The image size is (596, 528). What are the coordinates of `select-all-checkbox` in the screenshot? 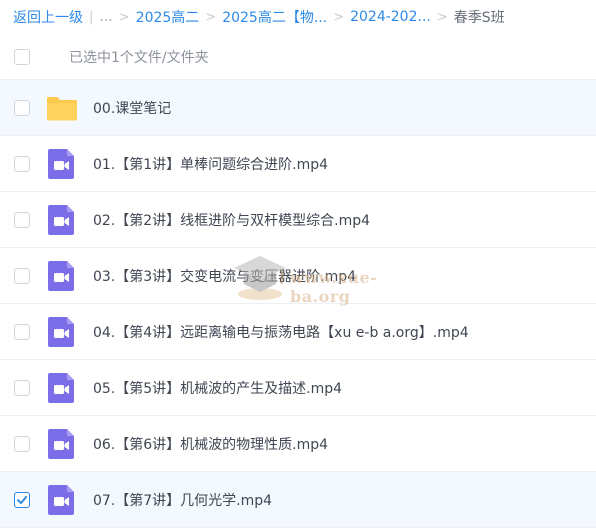 It's located at (22, 56).